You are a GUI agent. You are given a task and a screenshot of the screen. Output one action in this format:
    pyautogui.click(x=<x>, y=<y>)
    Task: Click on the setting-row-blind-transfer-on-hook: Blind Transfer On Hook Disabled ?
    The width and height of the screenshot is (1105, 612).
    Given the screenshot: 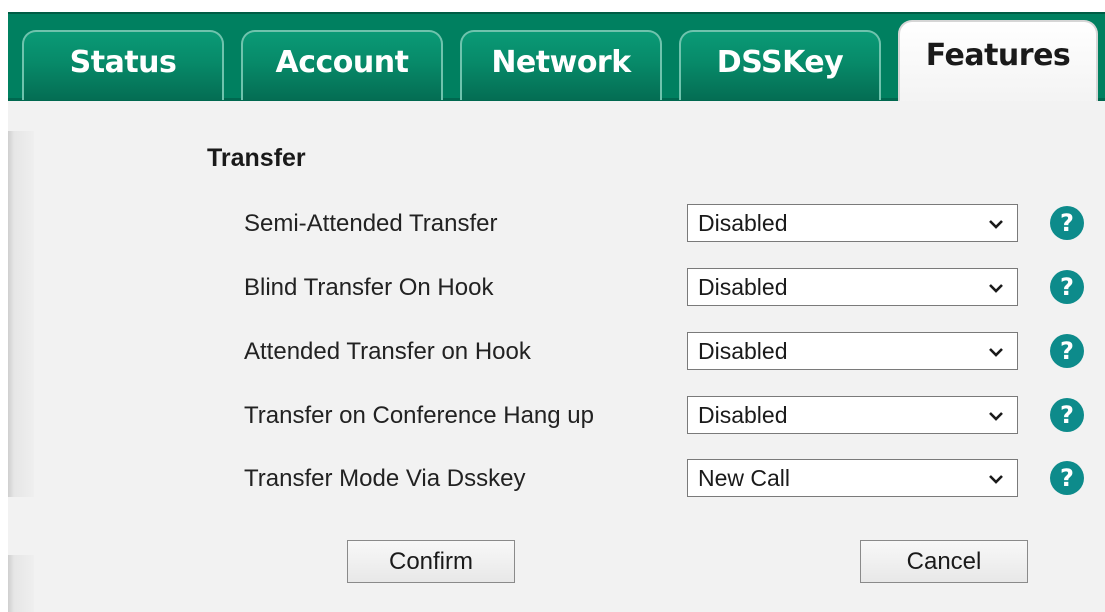 What is the action you would take?
    pyautogui.click(x=556, y=287)
    